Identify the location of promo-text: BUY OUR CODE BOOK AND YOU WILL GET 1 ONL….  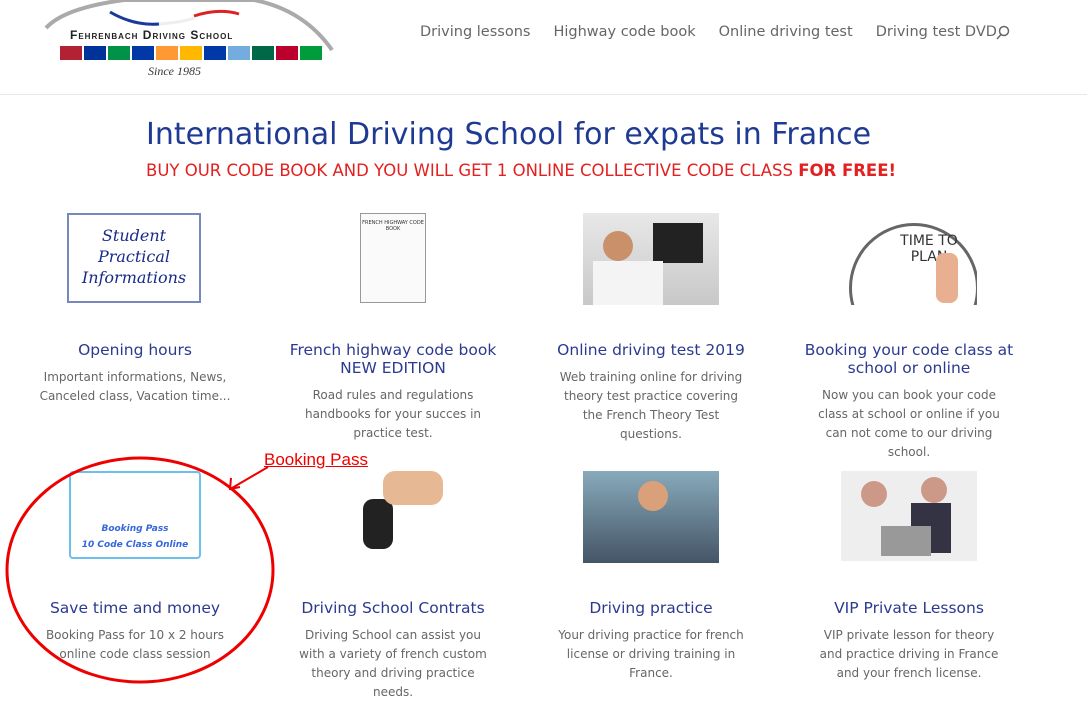
(521, 170).